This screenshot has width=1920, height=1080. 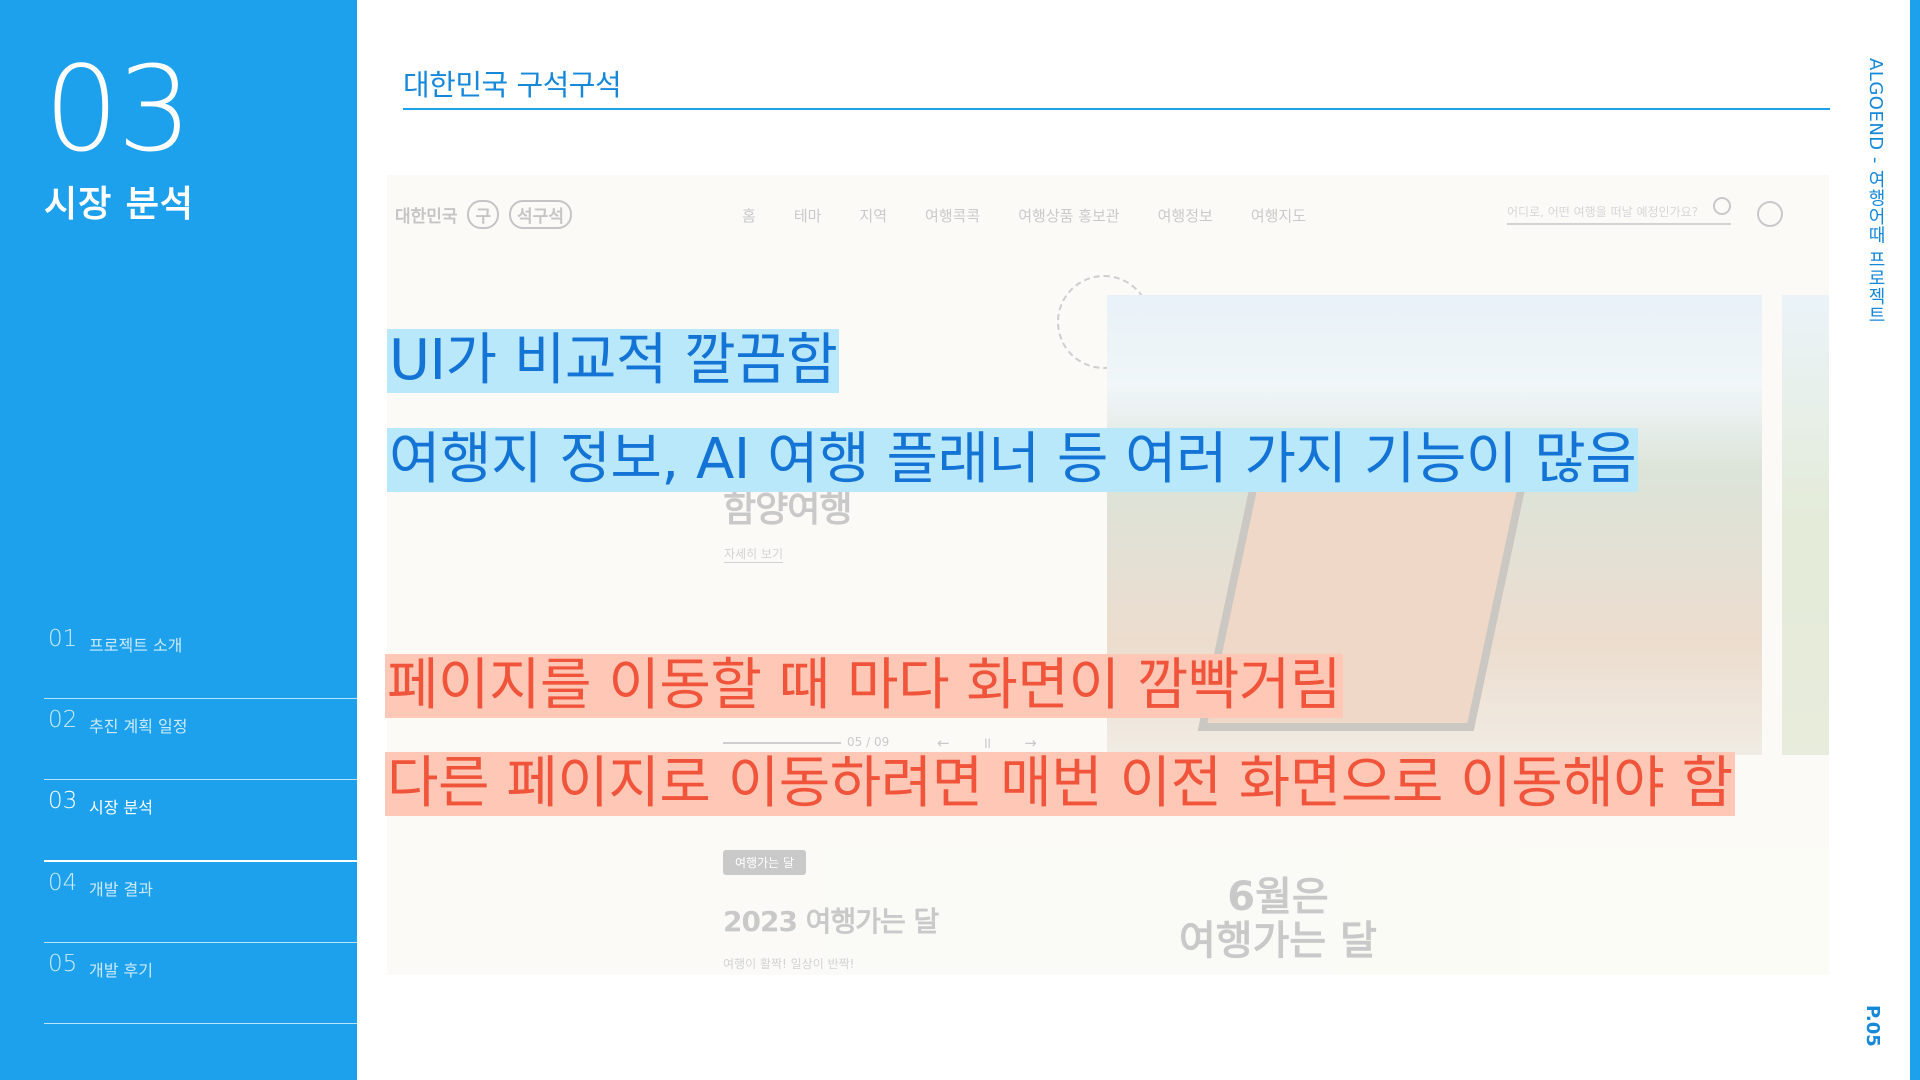 I want to click on site-logo-mark-2: 석구석, so click(x=540, y=214).